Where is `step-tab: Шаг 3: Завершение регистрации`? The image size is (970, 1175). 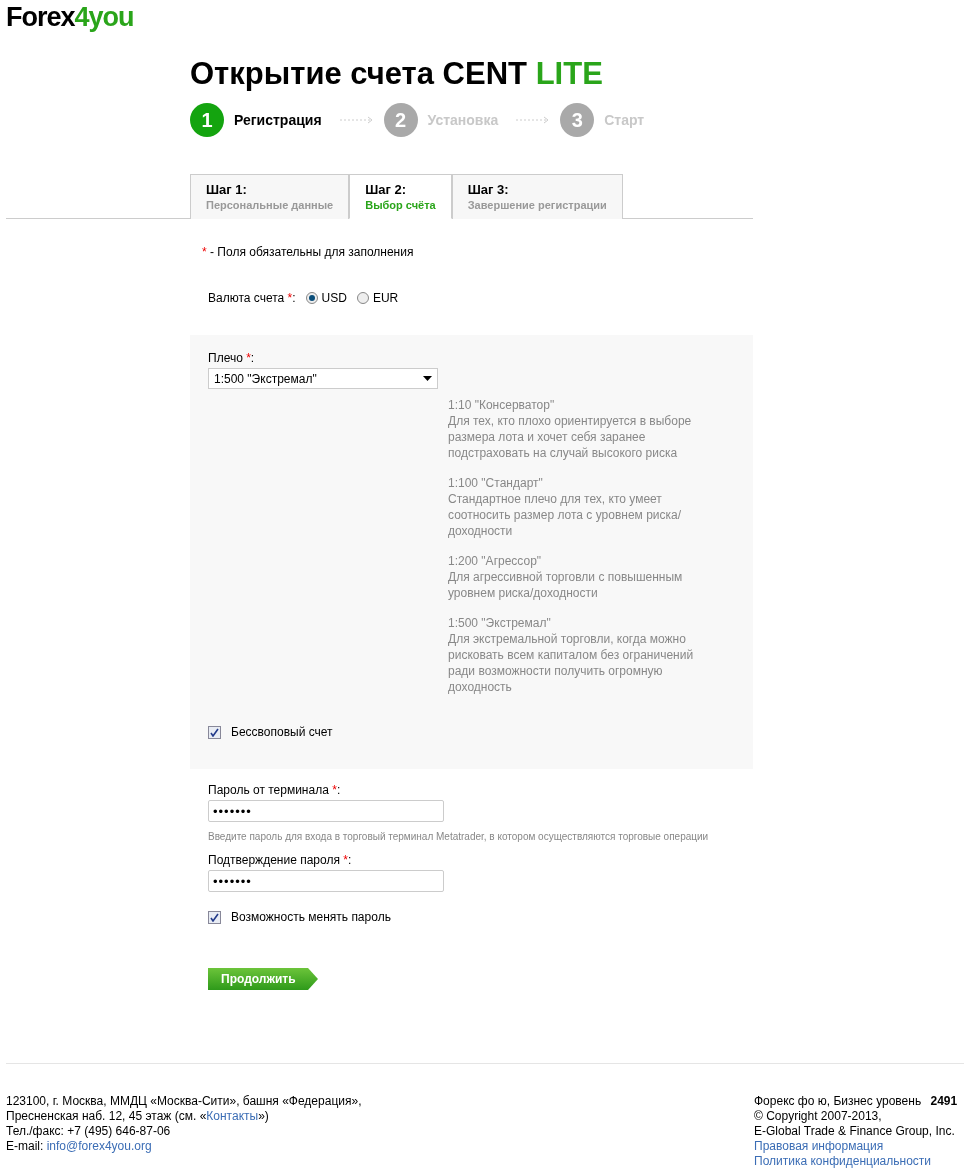
step-tab: Шаг 3: Завершение регистрации is located at coordinates (537, 196).